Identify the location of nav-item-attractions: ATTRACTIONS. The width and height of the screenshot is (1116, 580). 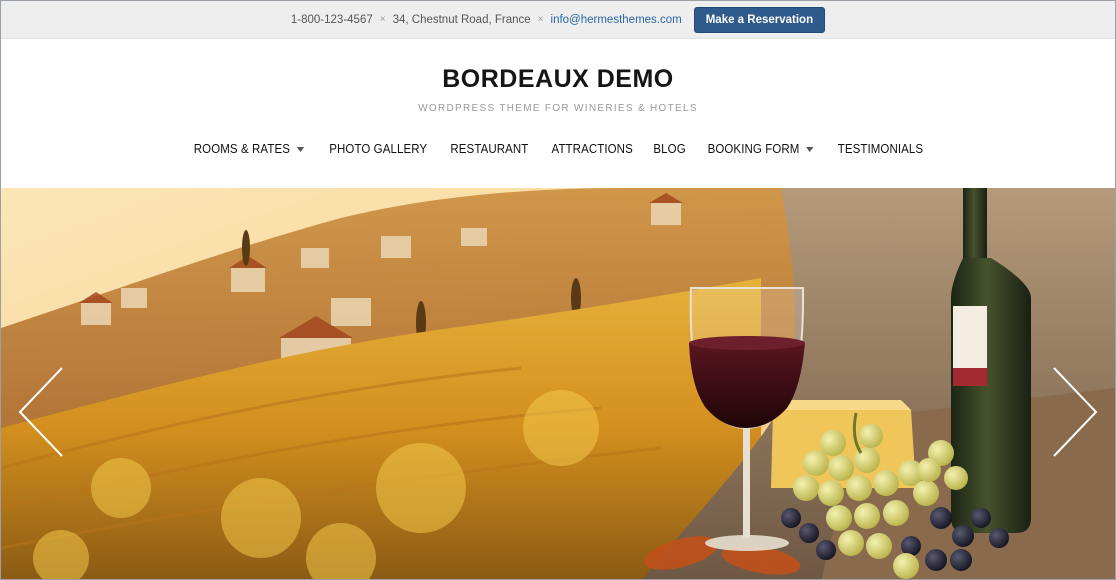
(591, 149).